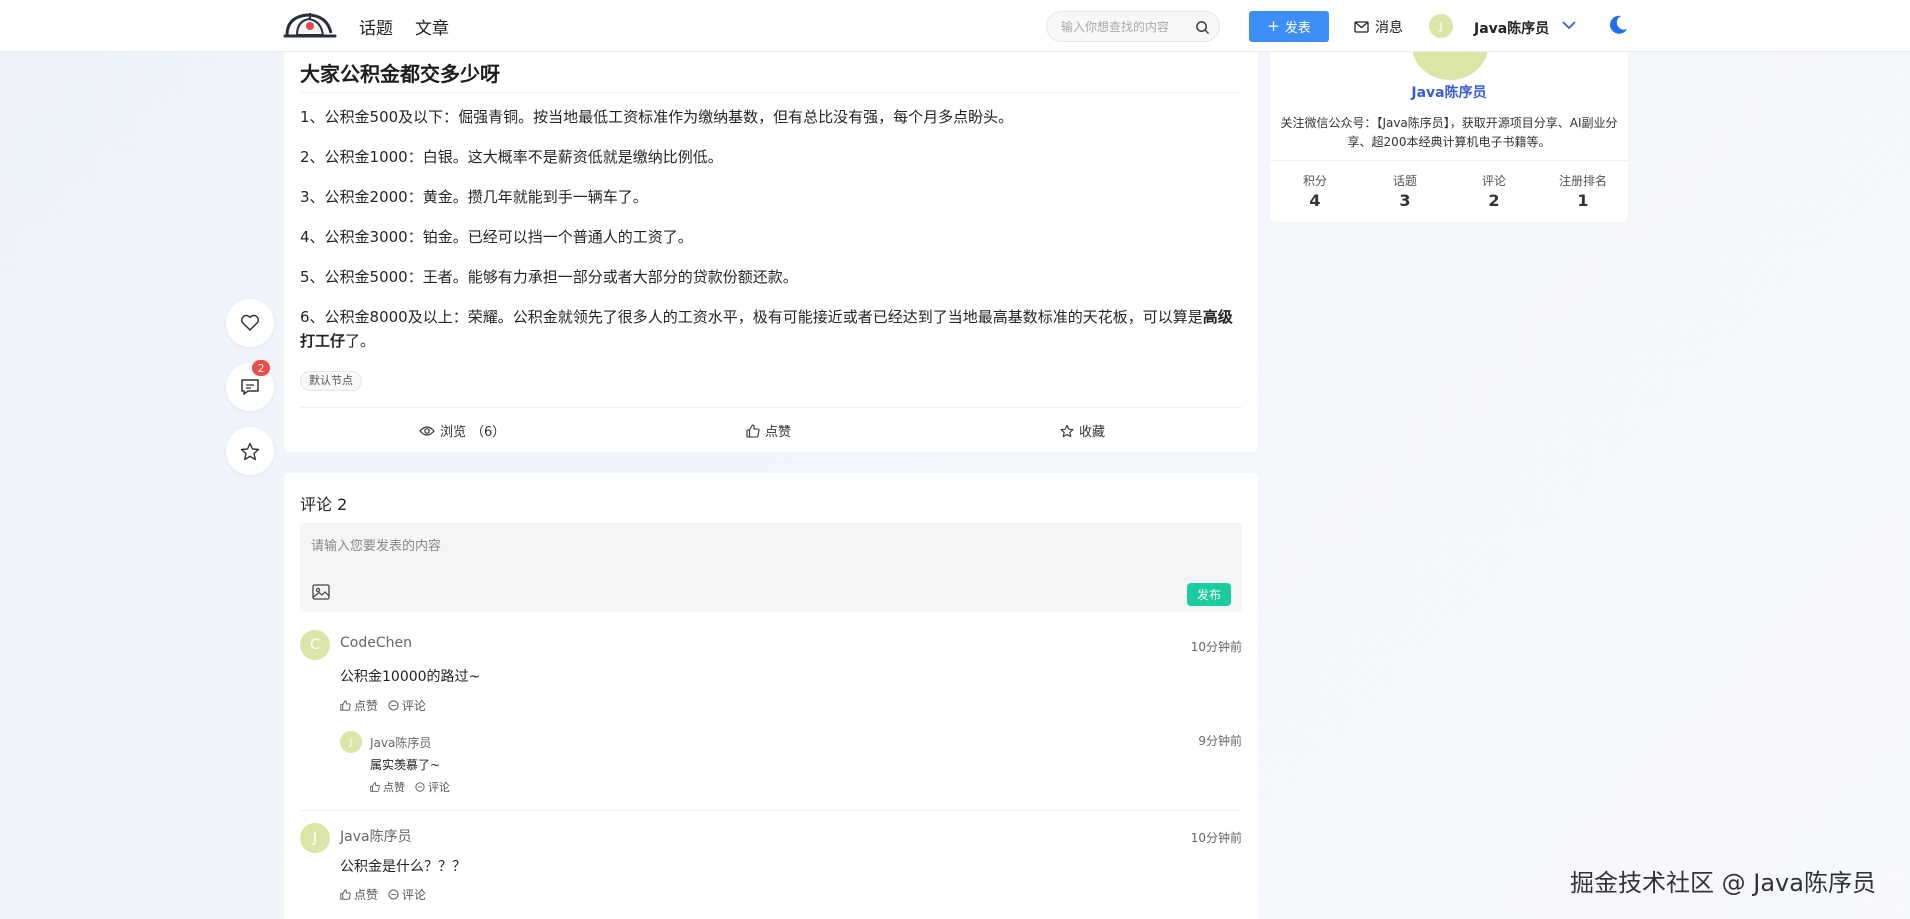 This screenshot has height=919, width=1910. What do you see at coordinates (1511, 28) in the screenshot?
I see `username: Java陈序员` at bounding box center [1511, 28].